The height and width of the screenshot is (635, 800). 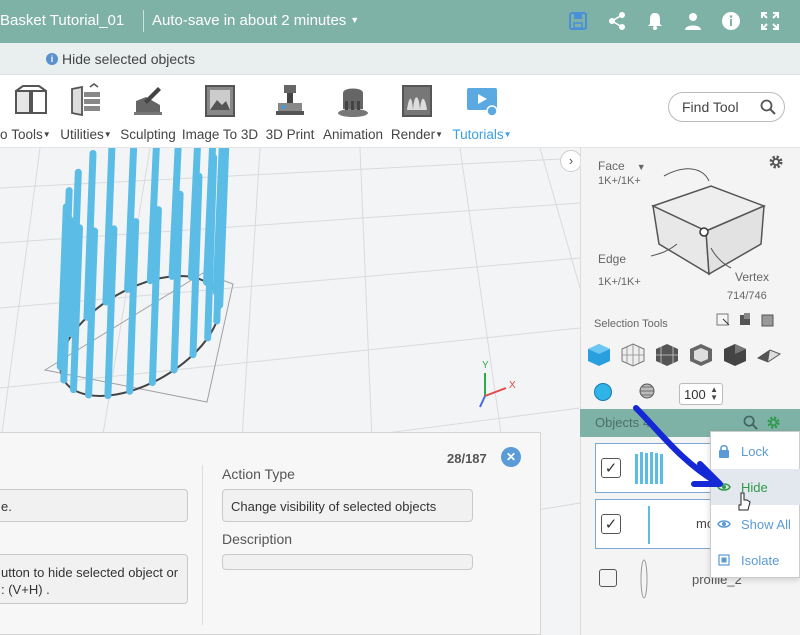 What do you see at coordinates (773, 422) in the screenshot?
I see `gear-icon` at bounding box center [773, 422].